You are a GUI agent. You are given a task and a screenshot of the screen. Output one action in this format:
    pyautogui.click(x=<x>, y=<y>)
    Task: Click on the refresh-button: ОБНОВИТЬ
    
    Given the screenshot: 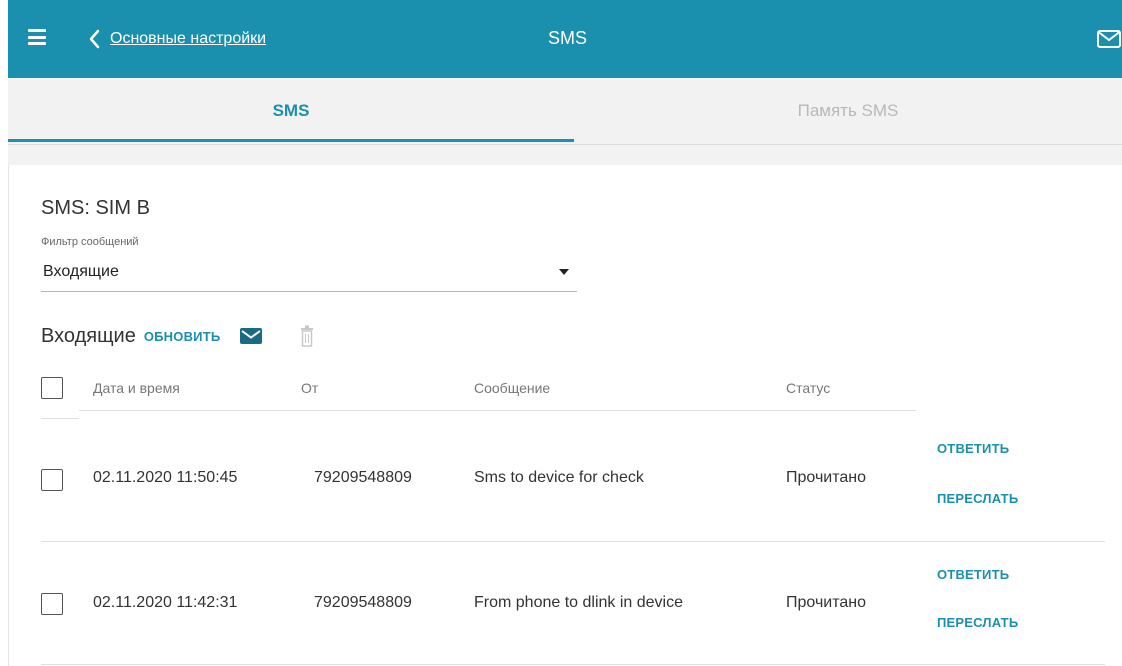 What is the action you would take?
    pyautogui.click(x=182, y=336)
    